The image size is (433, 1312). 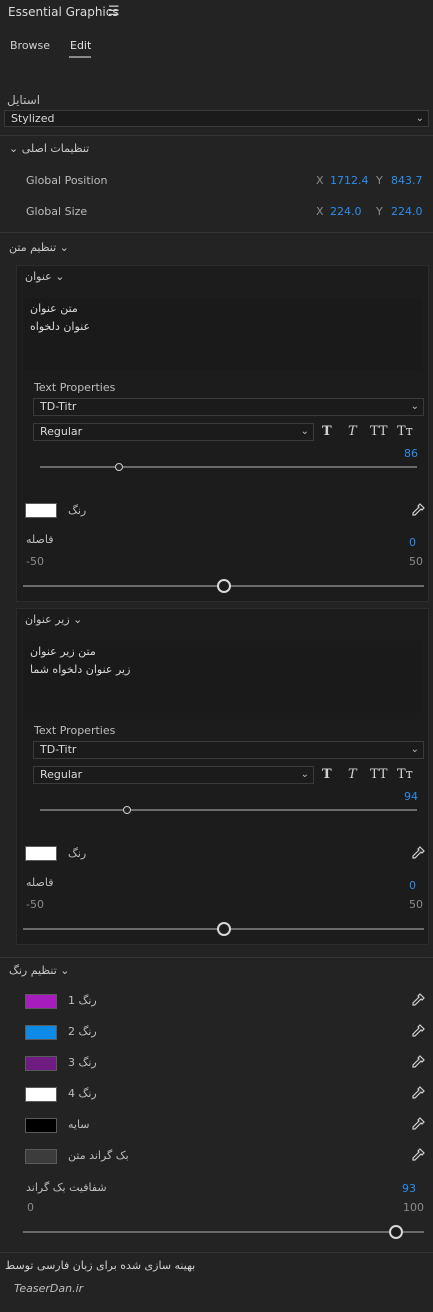 I want to click on size-y-value: 224.0, so click(x=407, y=211).